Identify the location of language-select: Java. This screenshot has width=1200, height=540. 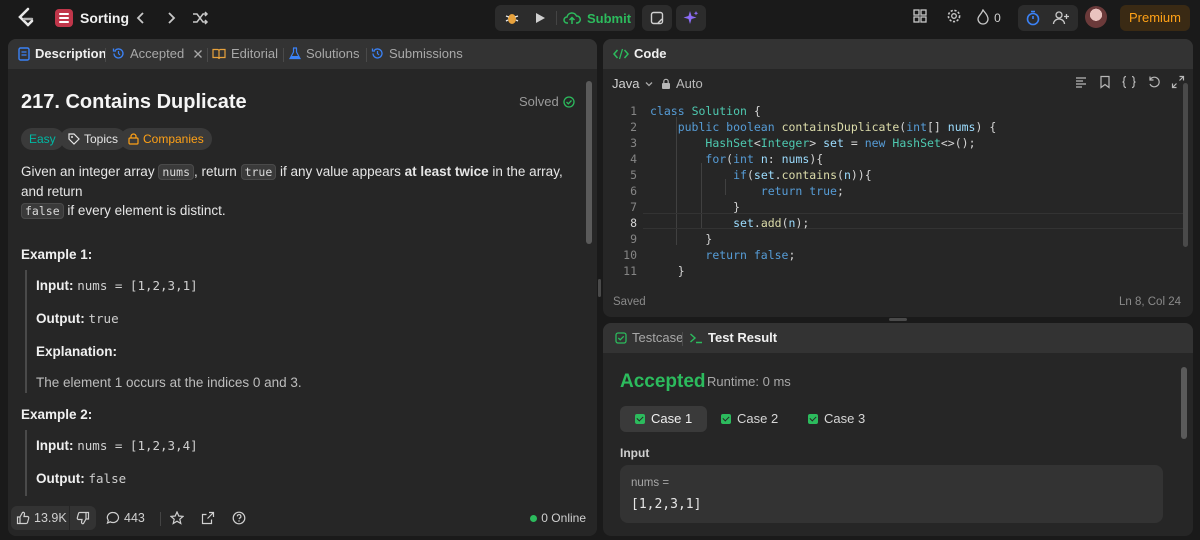
(633, 83).